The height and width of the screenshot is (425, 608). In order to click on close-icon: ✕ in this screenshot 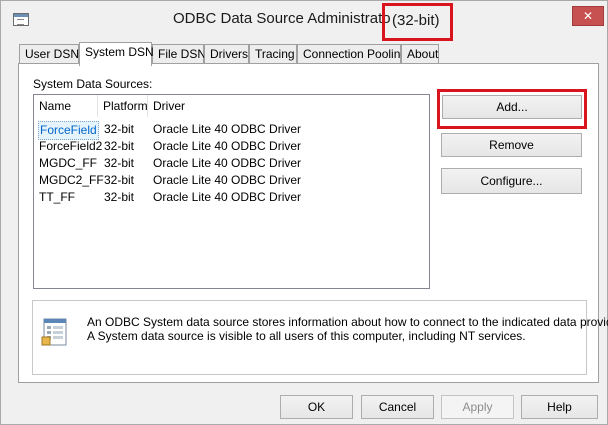, I will do `click(588, 16)`.